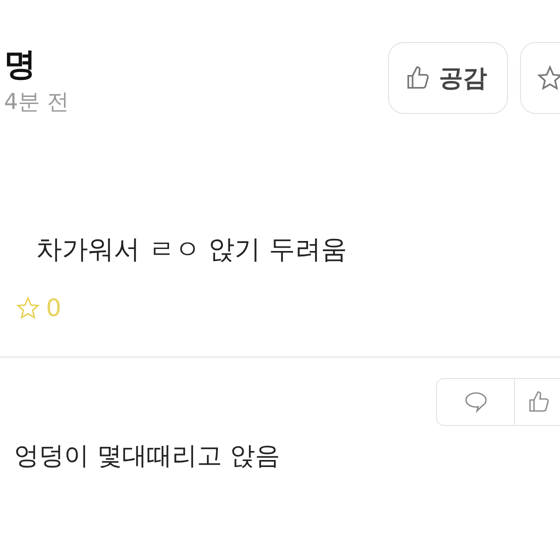 This screenshot has height=560, width=560. Describe the element at coordinates (448, 78) in the screenshot. I see `like-button: 공감` at that location.